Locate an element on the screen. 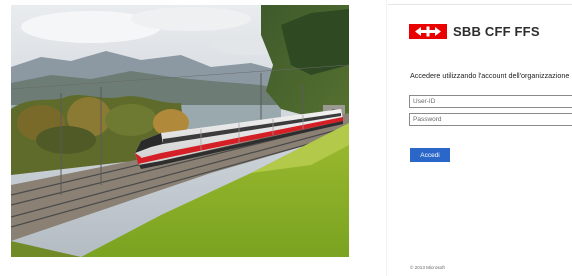 The image size is (572, 276). swiss-cross-arrows-icon is located at coordinates (428, 31).